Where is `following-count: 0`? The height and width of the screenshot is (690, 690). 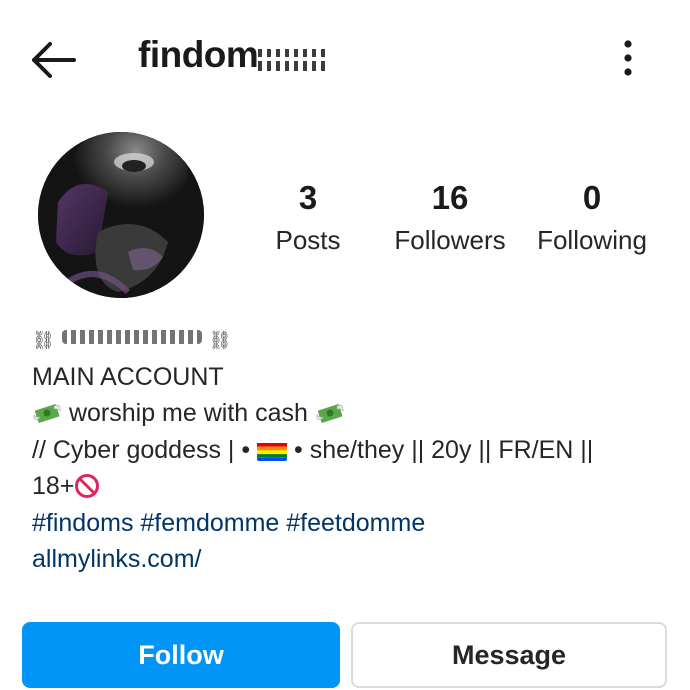
following-count: 0 is located at coordinates (592, 197).